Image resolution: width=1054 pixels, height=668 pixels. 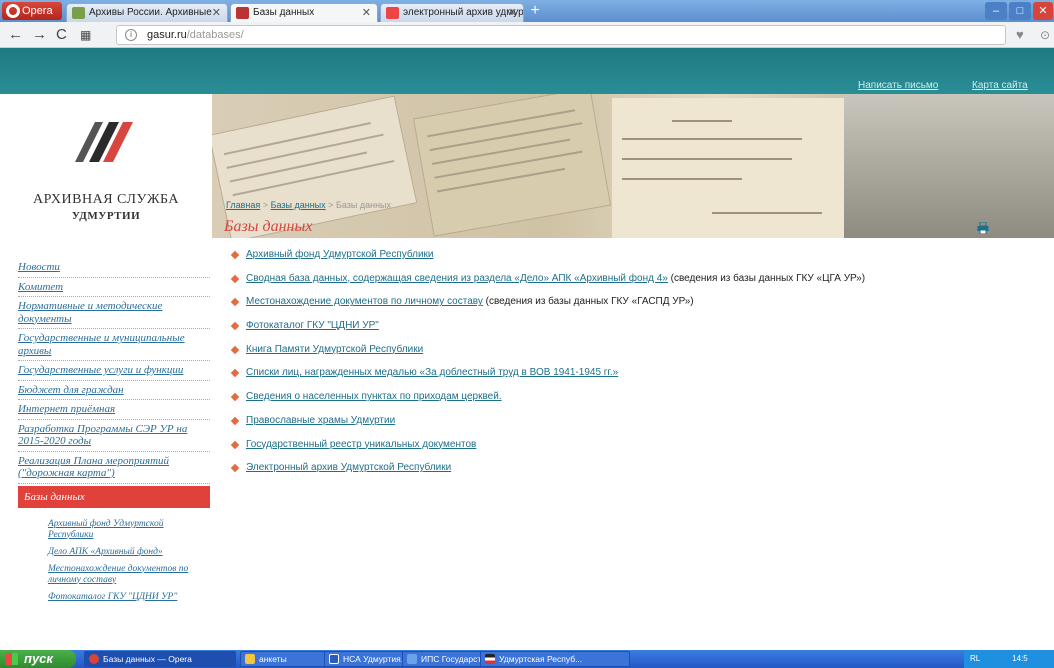 I want to click on url-host: gasur.ru, so click(x=167, y=35).